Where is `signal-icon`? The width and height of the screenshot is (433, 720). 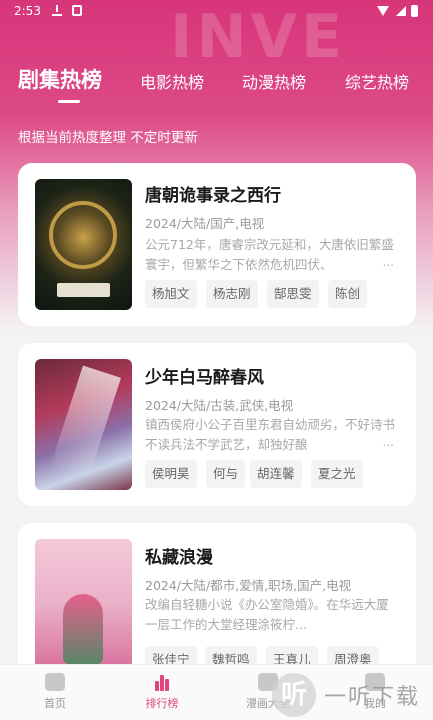
signal-icon is located at coordinates (401, 11).